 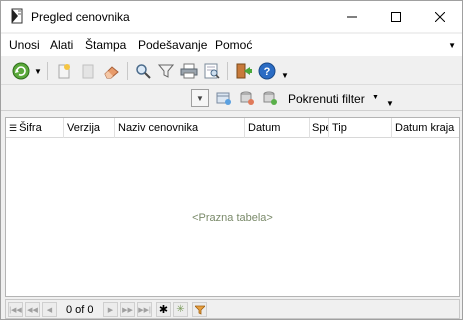 I want to click on column-header-tip: Tip, so click(x=360, y=128).